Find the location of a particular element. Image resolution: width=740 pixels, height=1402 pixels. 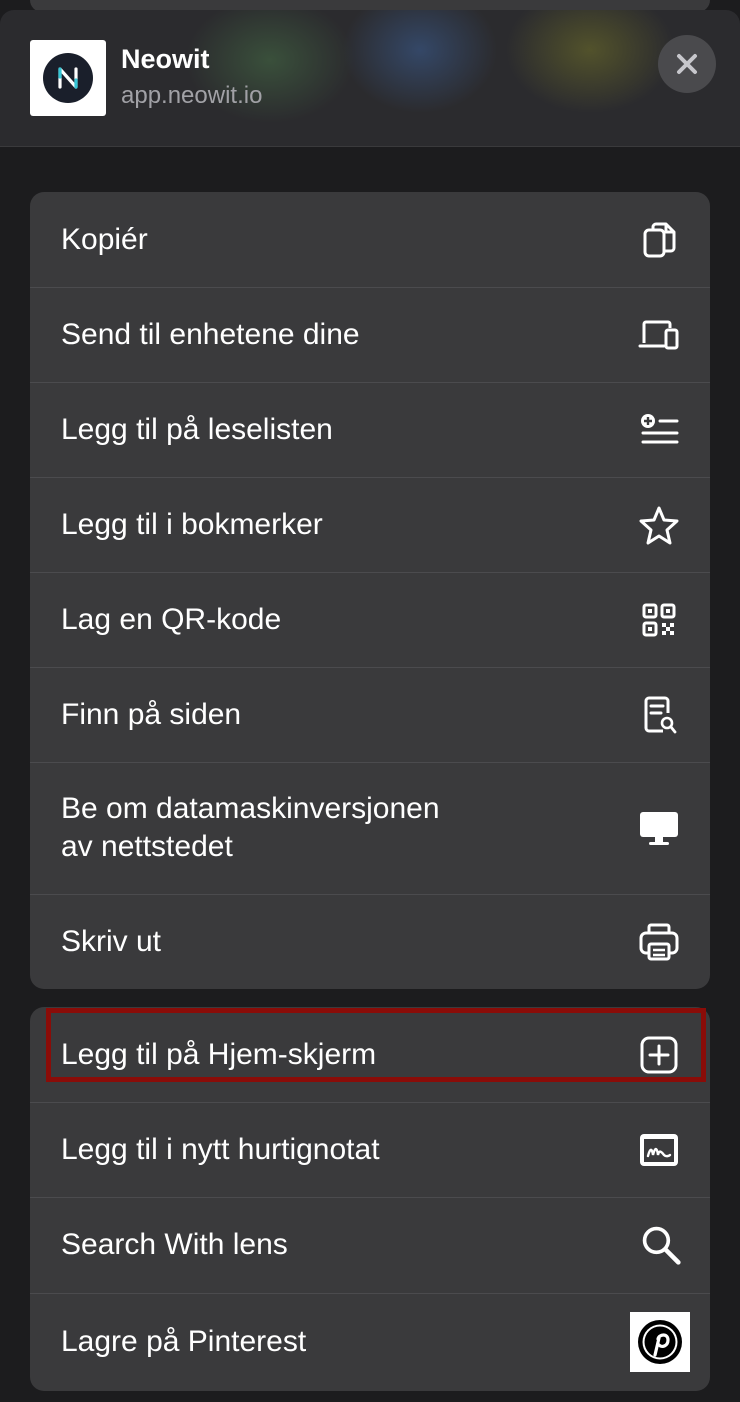

app-url: app.neowit.io is located at coordinates (192, 95).